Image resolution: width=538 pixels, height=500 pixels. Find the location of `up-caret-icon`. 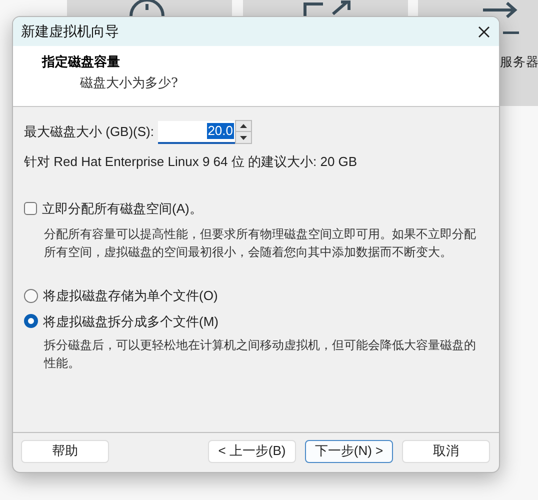

up-caret-icon is located at coordinates (243, 126).